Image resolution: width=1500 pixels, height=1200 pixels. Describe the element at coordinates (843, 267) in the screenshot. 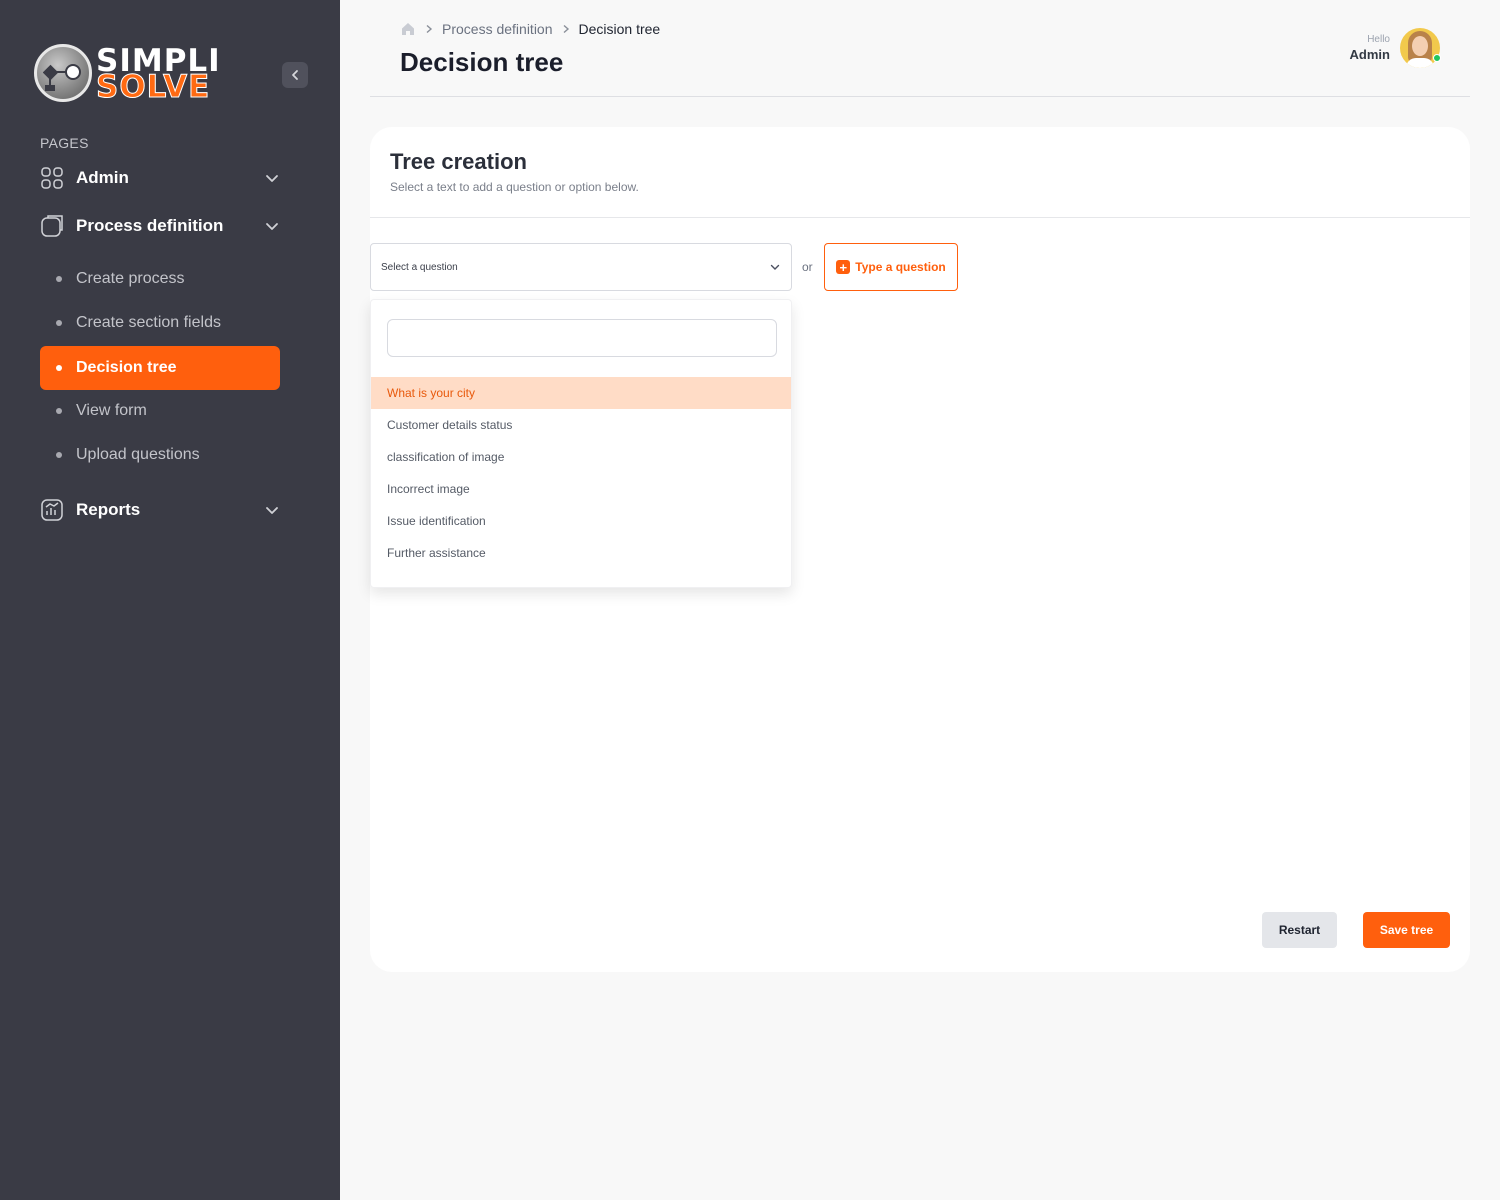

I see `plus-icon: +` at that location.